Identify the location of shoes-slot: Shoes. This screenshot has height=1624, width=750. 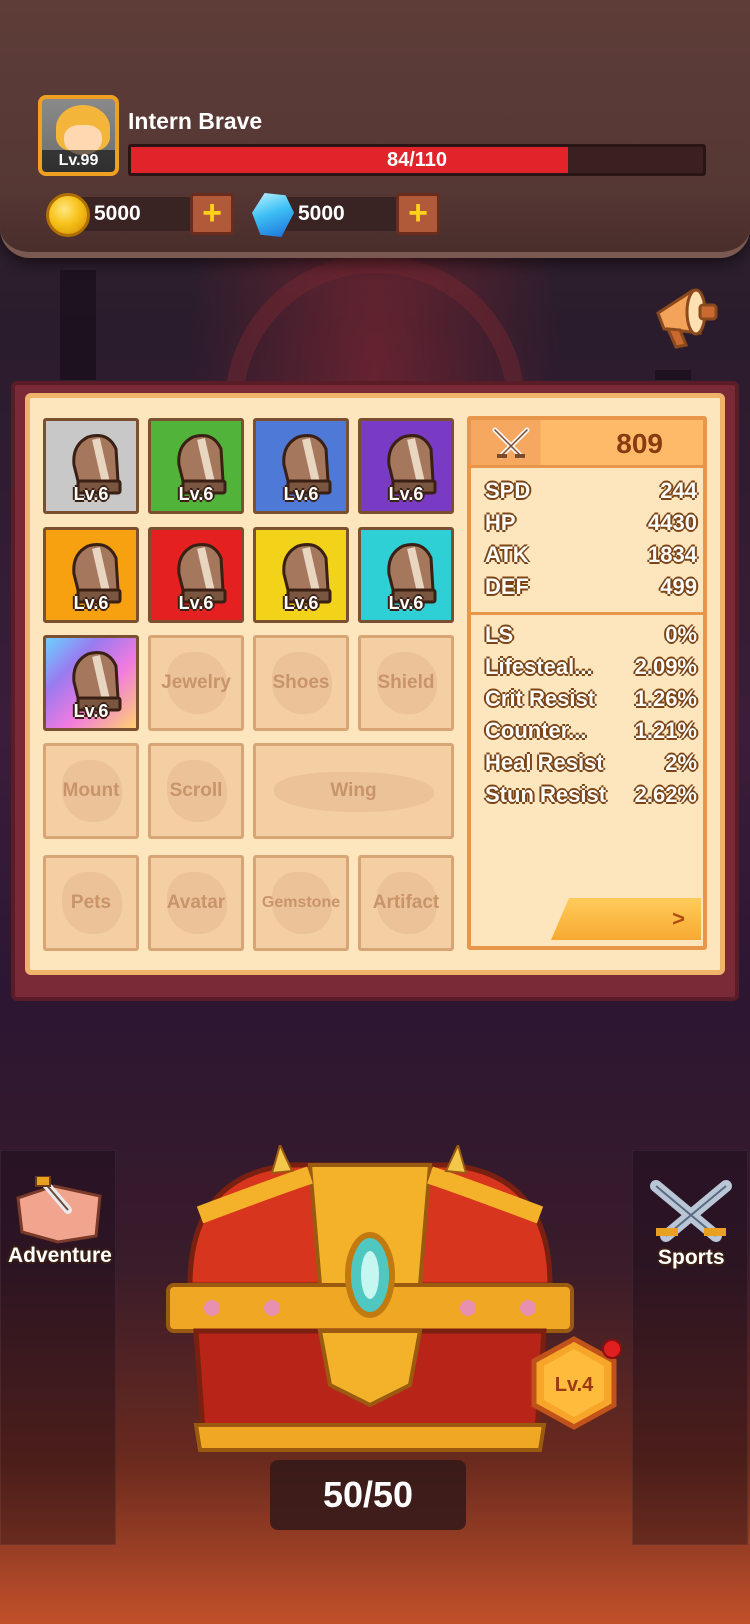
(301, 683).